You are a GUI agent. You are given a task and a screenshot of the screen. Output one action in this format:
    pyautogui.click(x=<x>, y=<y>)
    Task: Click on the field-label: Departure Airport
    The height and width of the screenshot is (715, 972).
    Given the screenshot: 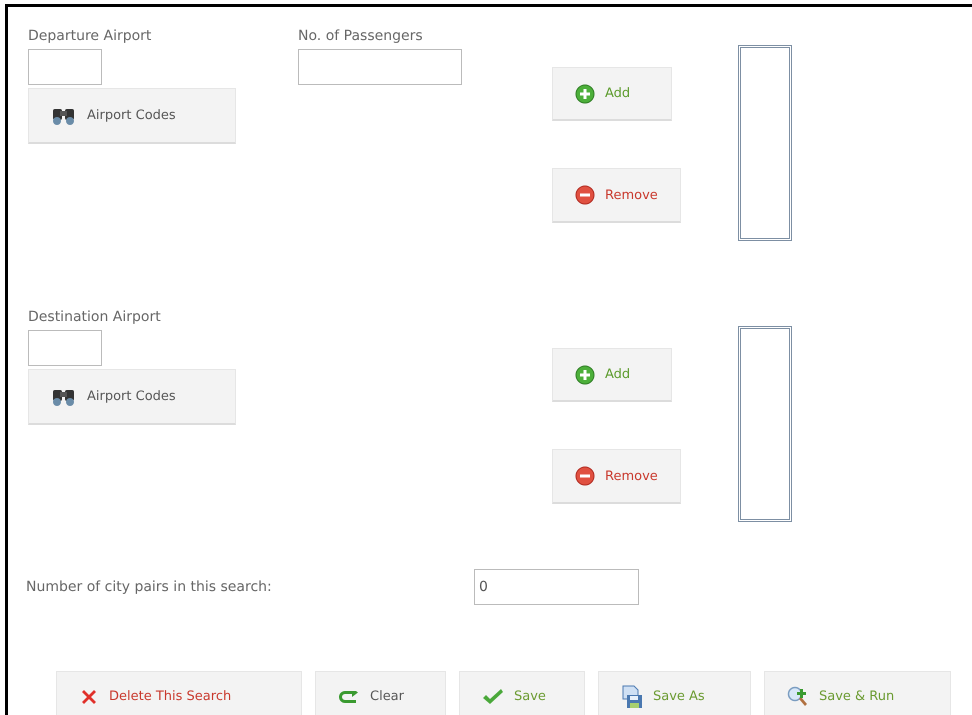 What is the action you would take?
    pyautogui.click(x=90, y=36)
    